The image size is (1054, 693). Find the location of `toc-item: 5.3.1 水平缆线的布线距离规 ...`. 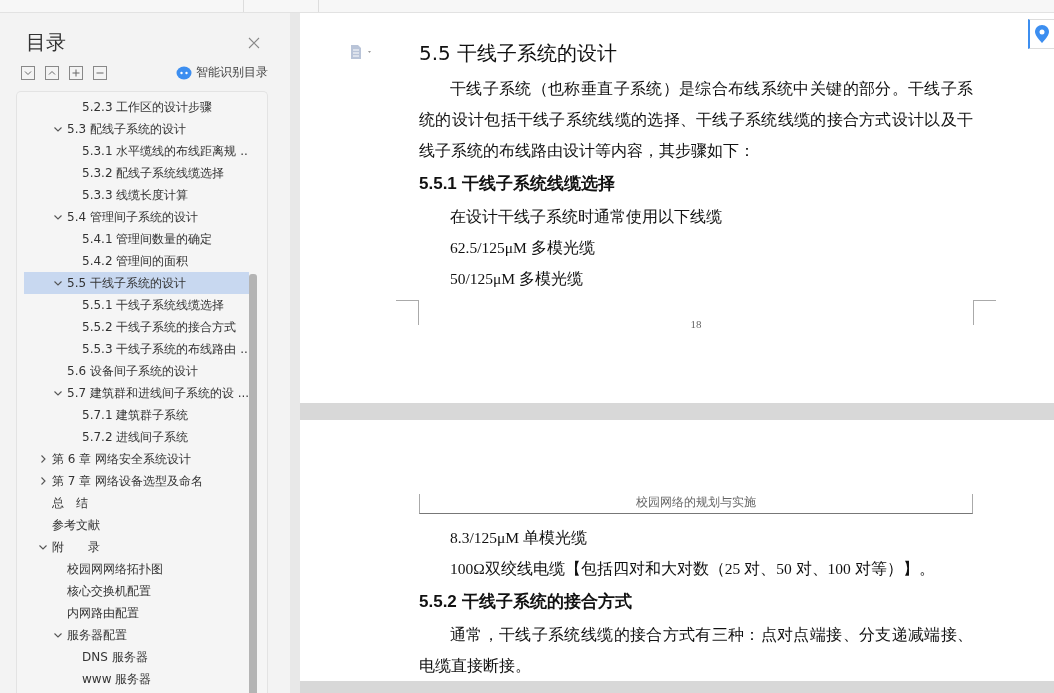

toc-item: 5.3.1 水平缆线的布线距离规 ... is located at coordinates (136, 151).